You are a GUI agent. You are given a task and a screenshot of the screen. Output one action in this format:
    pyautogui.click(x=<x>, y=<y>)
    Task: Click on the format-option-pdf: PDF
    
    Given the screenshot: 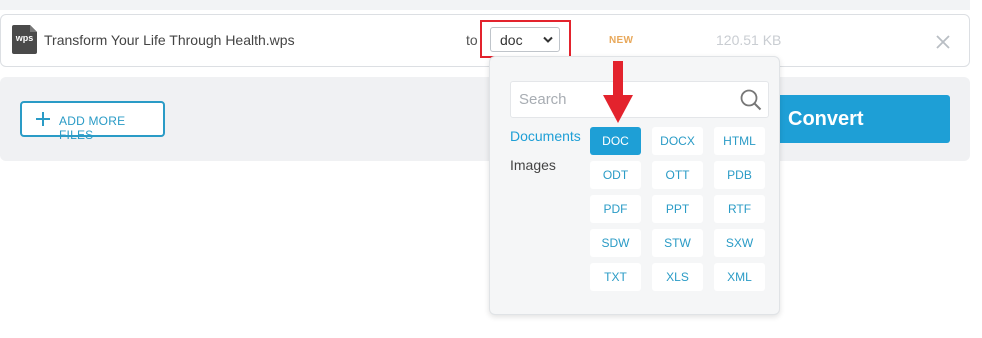 What is the action you would take?
    pyautogui.click(x=615, y=209)
    